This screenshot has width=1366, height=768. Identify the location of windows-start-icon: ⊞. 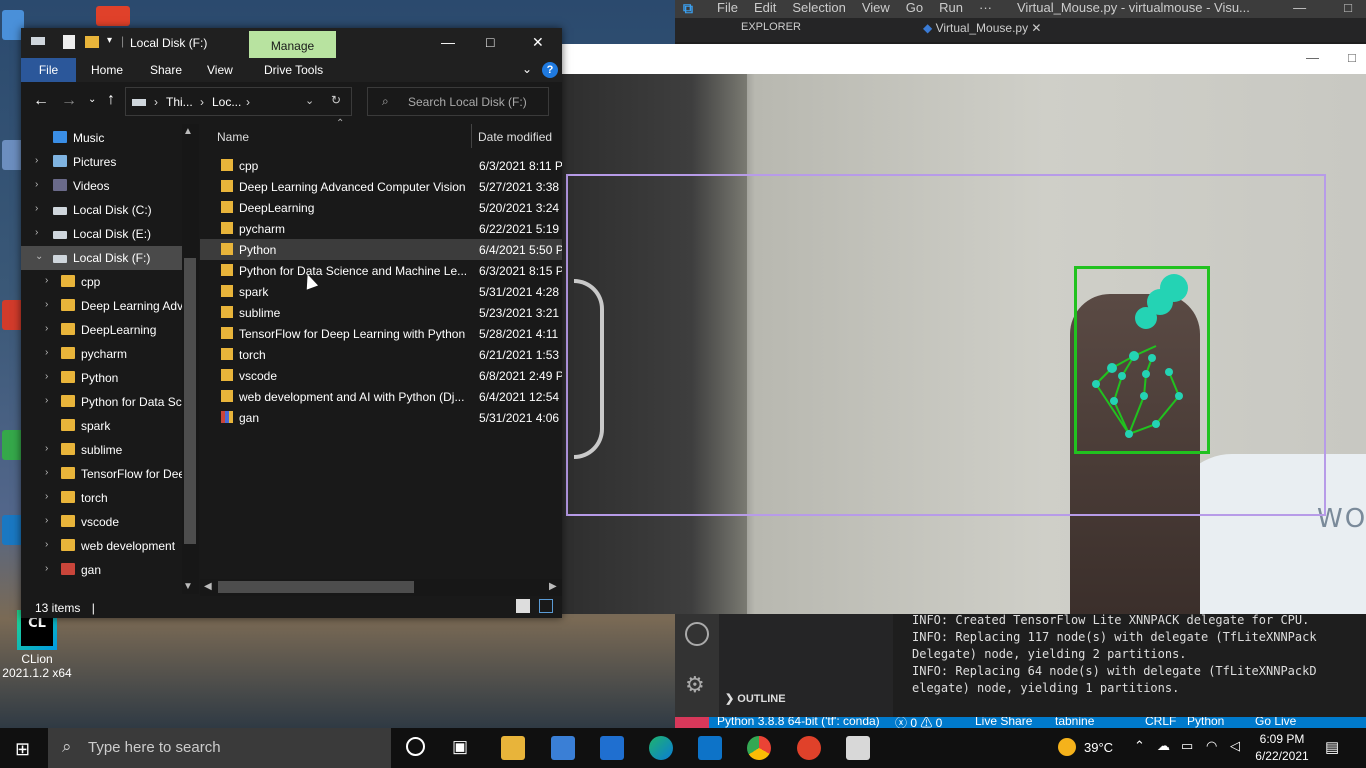
(22, 749).